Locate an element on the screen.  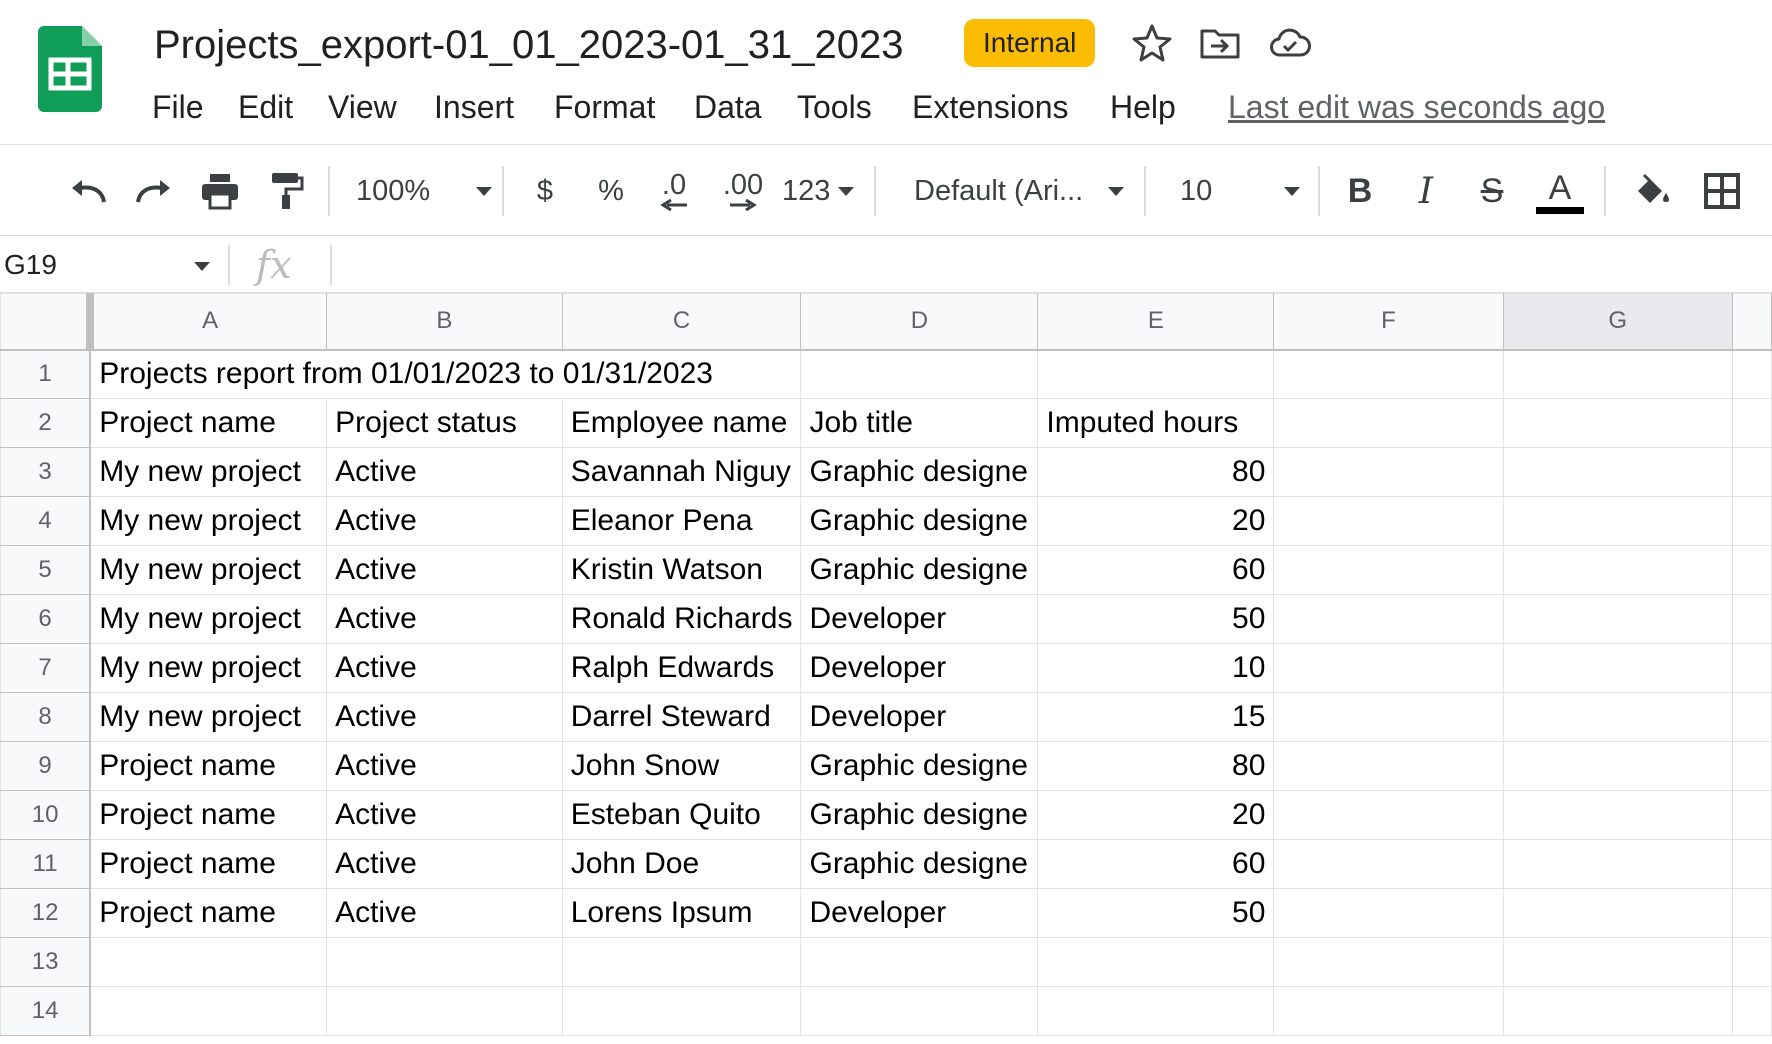
zoom-select: 100% is located at coordinates (424, 191).